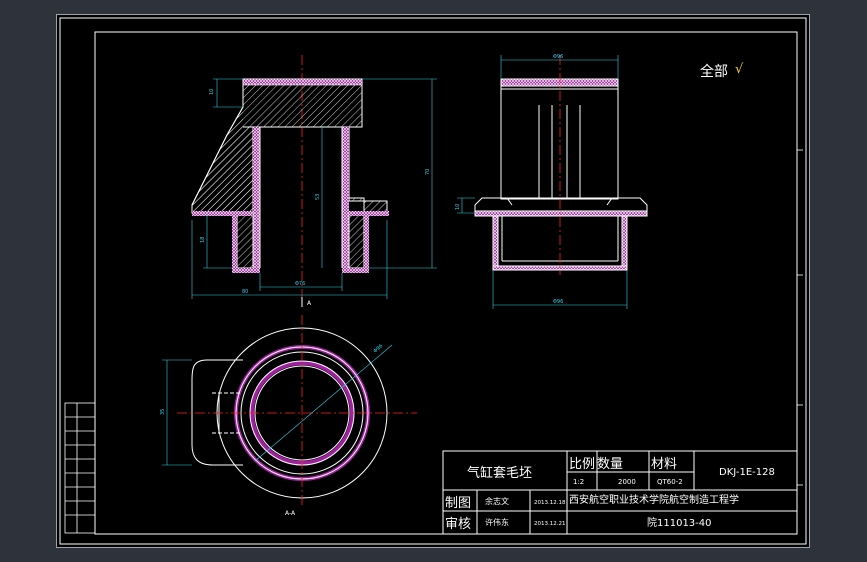 This screenshot has height=562, width=867. What do you see at coordinates (318, 197) in the screenshot?
I see `dim-h-inner: 53` at bounding box center [318, 197].